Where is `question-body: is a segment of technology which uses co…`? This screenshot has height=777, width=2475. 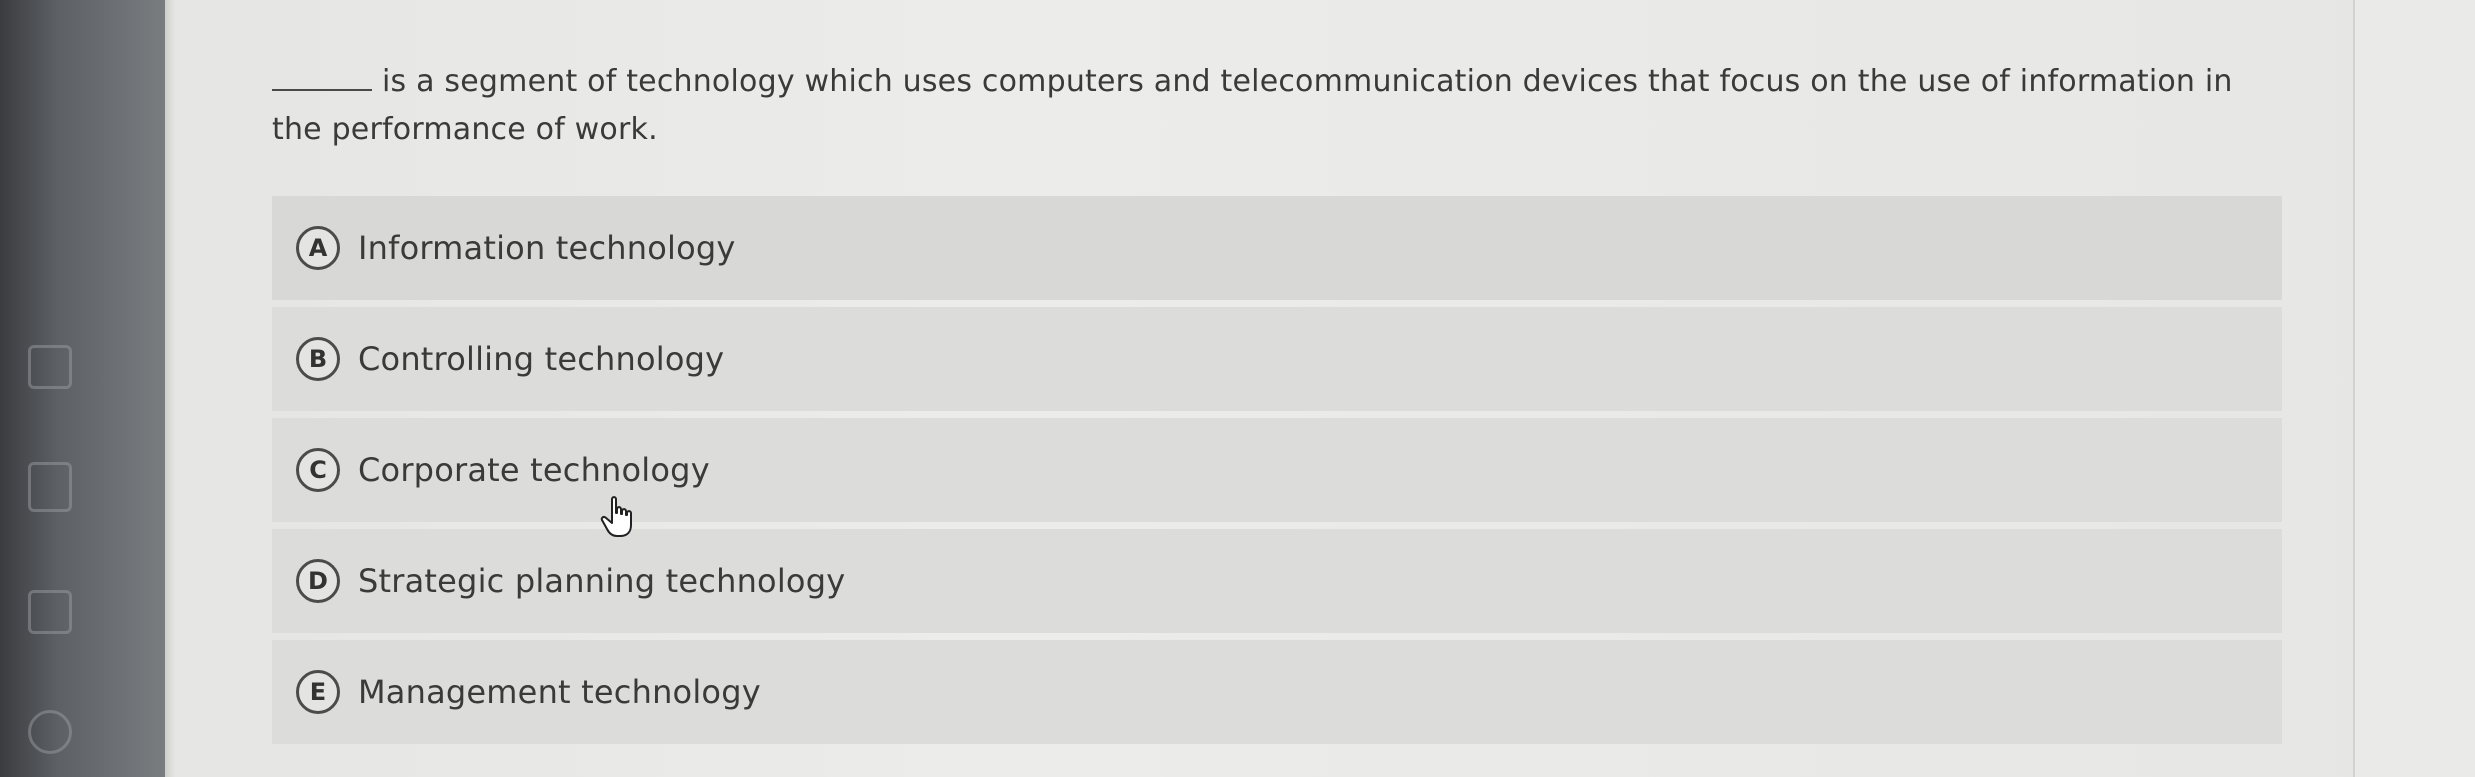 question-body: is a segment of technology which uses co… is located at coordinates (1252, 105).